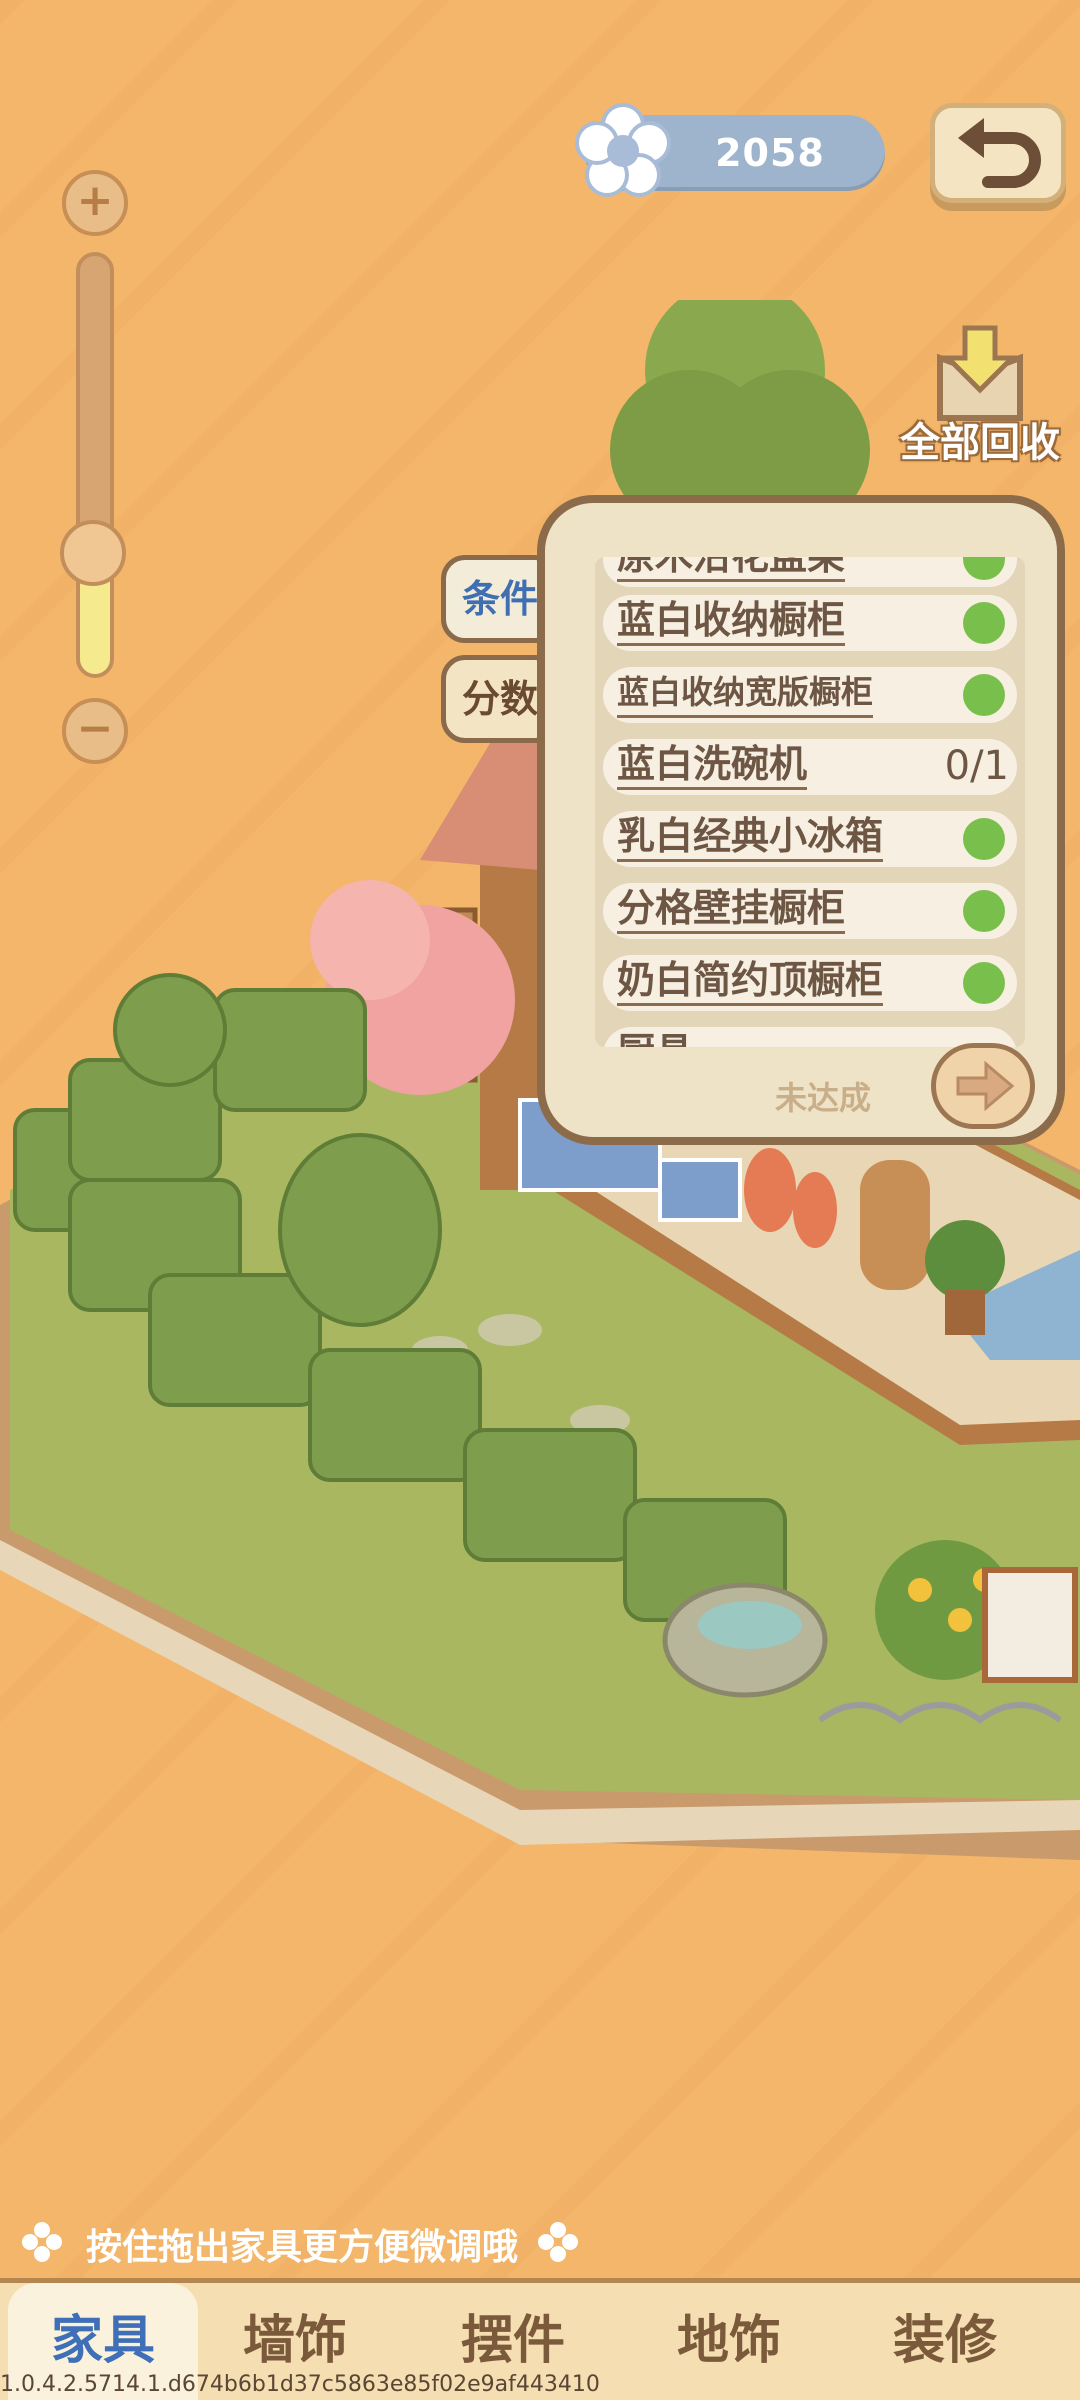 Image resolution: width=1080 pixels, height=2400 pixels. What do you see at coordinates (95, 200) in the screenshot?
I see `plus-icon: +` at bounding box center [95, 200].